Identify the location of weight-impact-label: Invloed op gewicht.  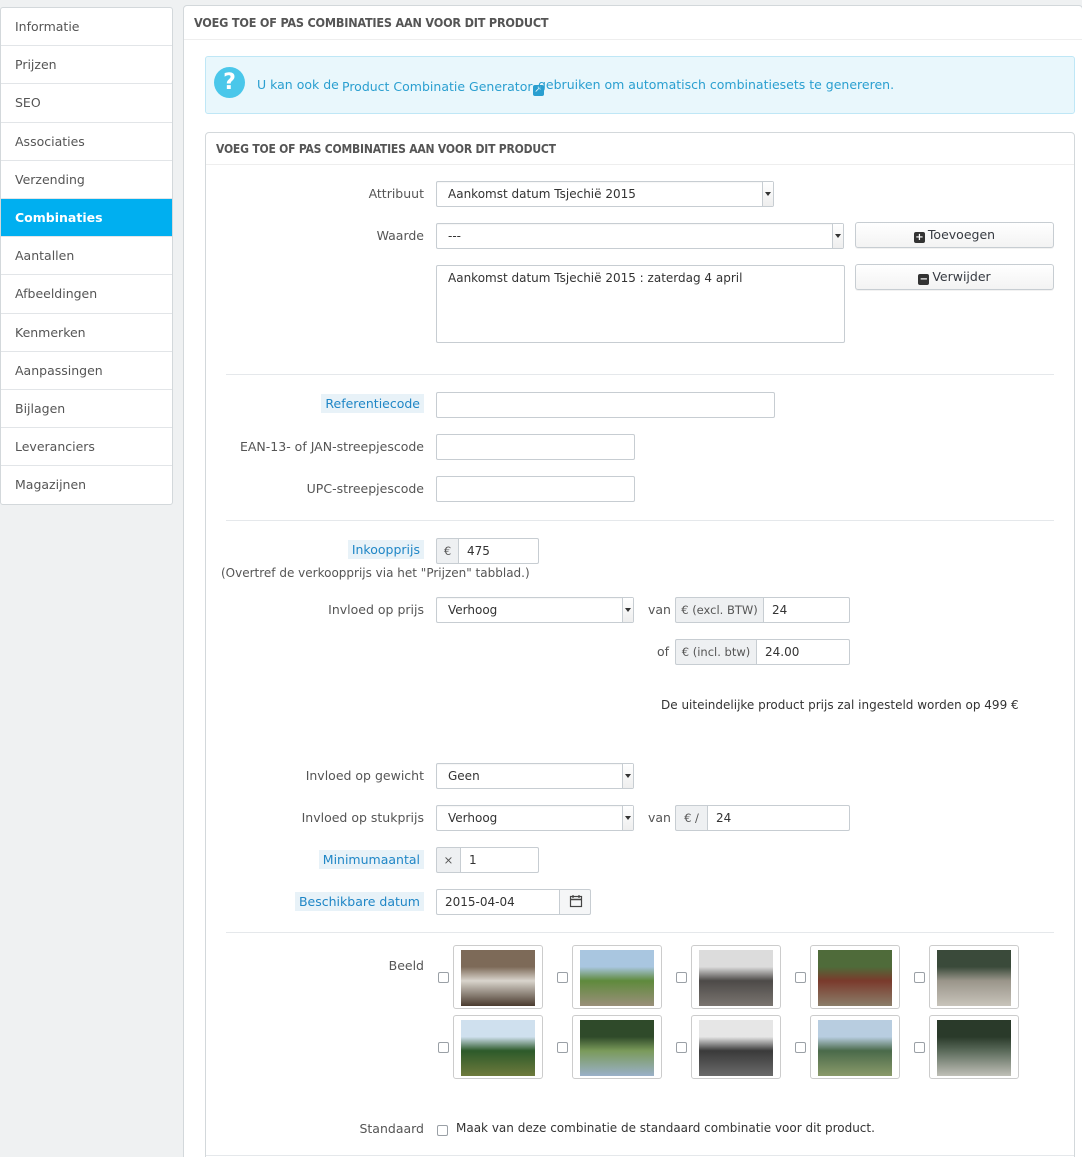
(364, 775).